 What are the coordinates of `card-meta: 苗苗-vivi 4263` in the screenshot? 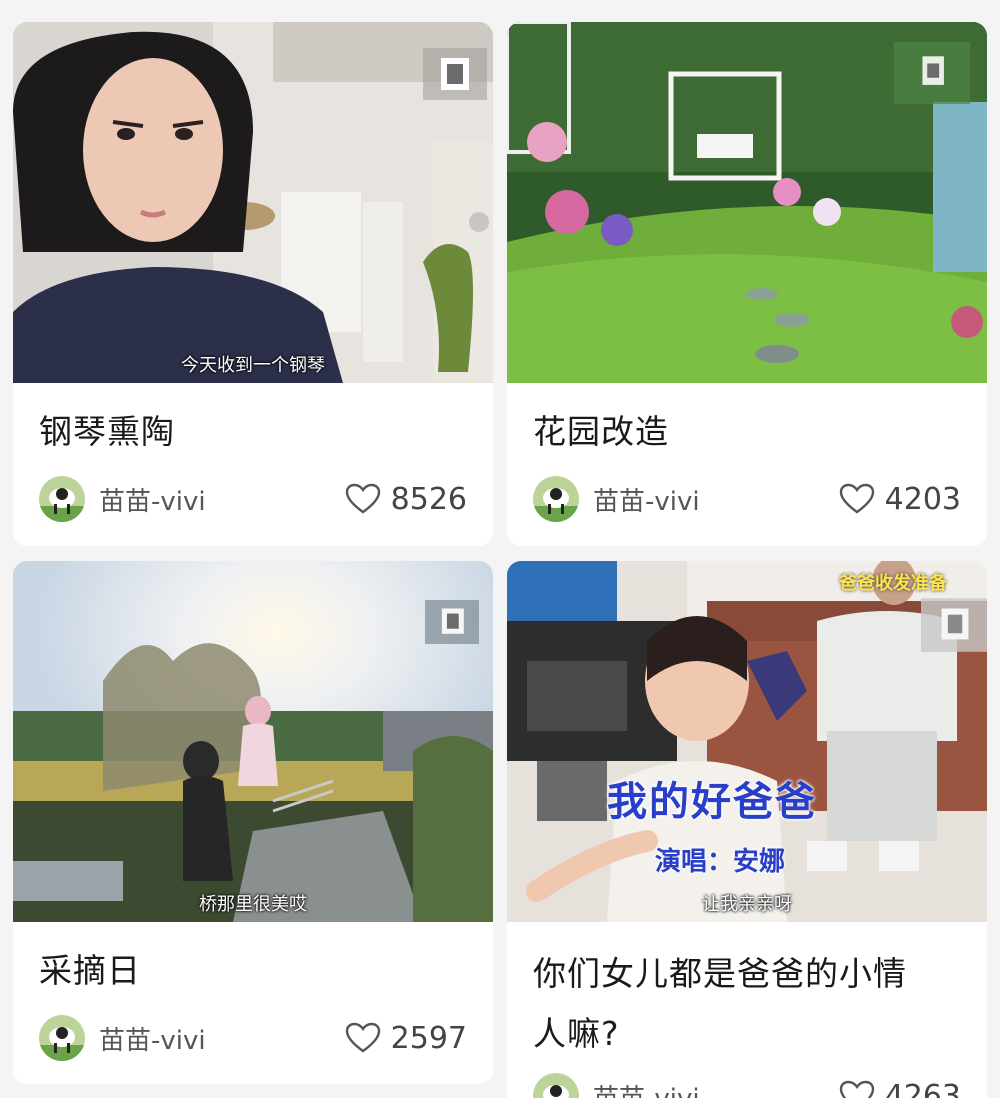 It's located at (747, 1084).